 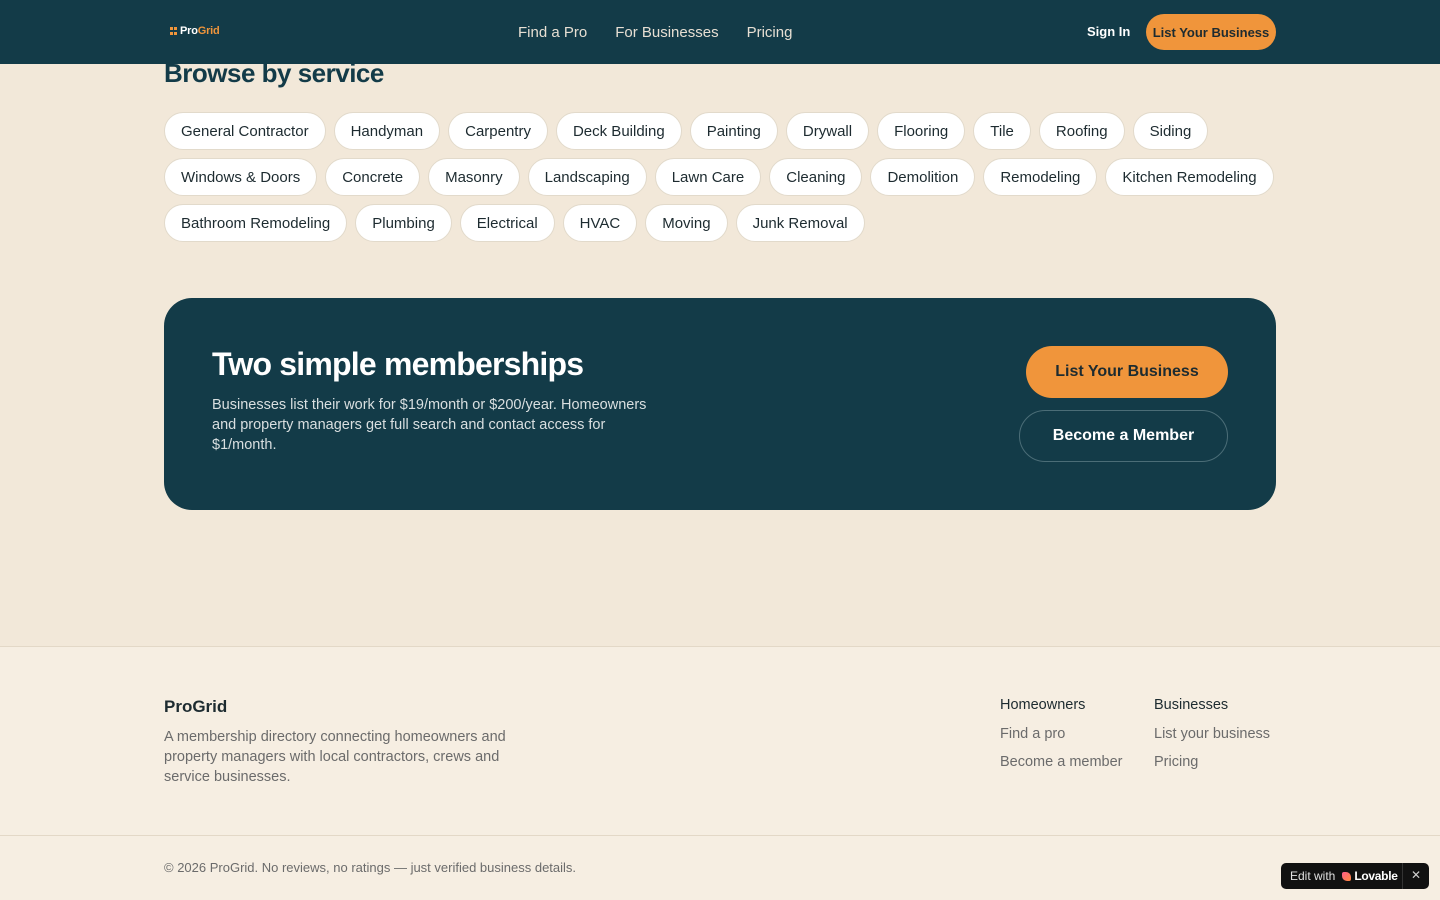 I want to click on service-chip: Kitchen Remodeling, so click(x=1189, y=177).